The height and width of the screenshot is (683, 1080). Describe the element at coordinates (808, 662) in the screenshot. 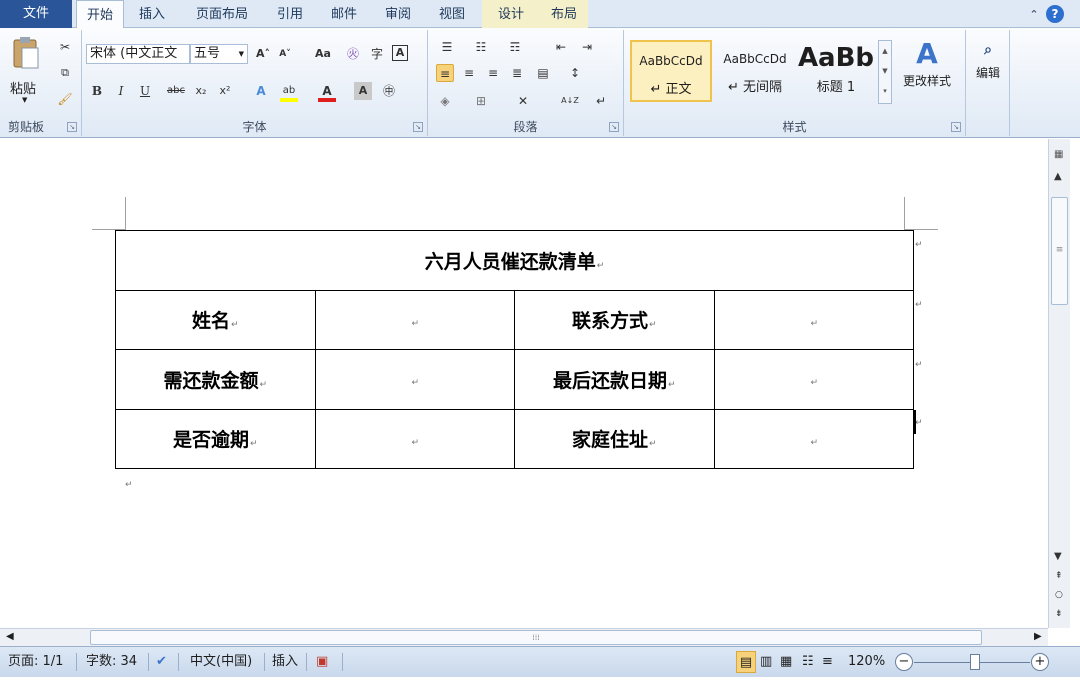

I see `outline-icon: ☷` at that location.